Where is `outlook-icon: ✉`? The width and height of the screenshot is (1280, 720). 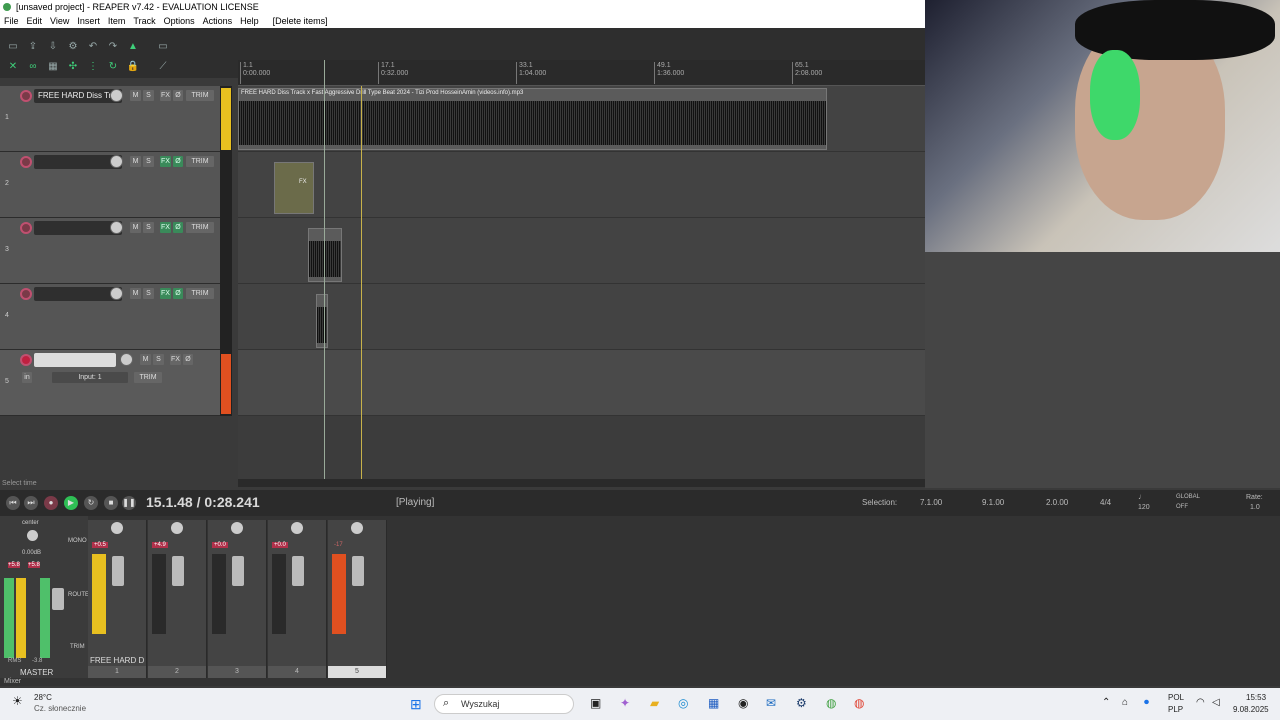 outlook-icon: ✉ is located at coordinates (771, 703).